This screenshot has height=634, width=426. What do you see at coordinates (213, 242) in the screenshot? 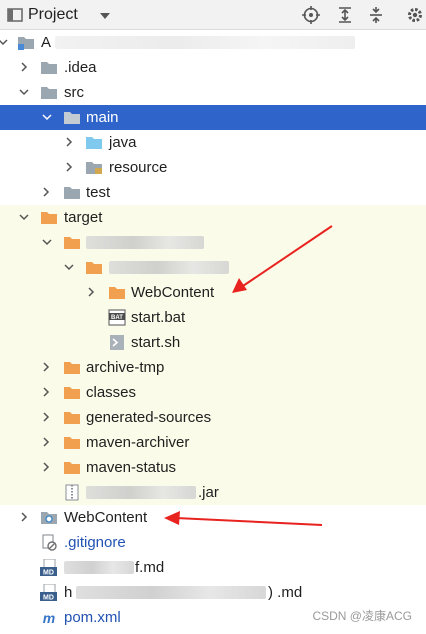
I see `tree-row-redacted-folder` at bounding box center [213, 242].